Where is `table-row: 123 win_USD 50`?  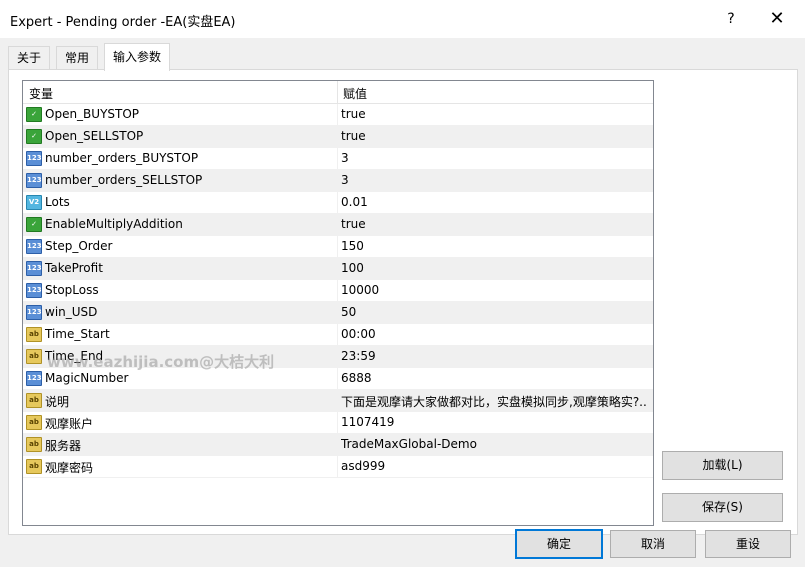
table-row: 123 win_USD 50 is located at coordinates (338, 313).